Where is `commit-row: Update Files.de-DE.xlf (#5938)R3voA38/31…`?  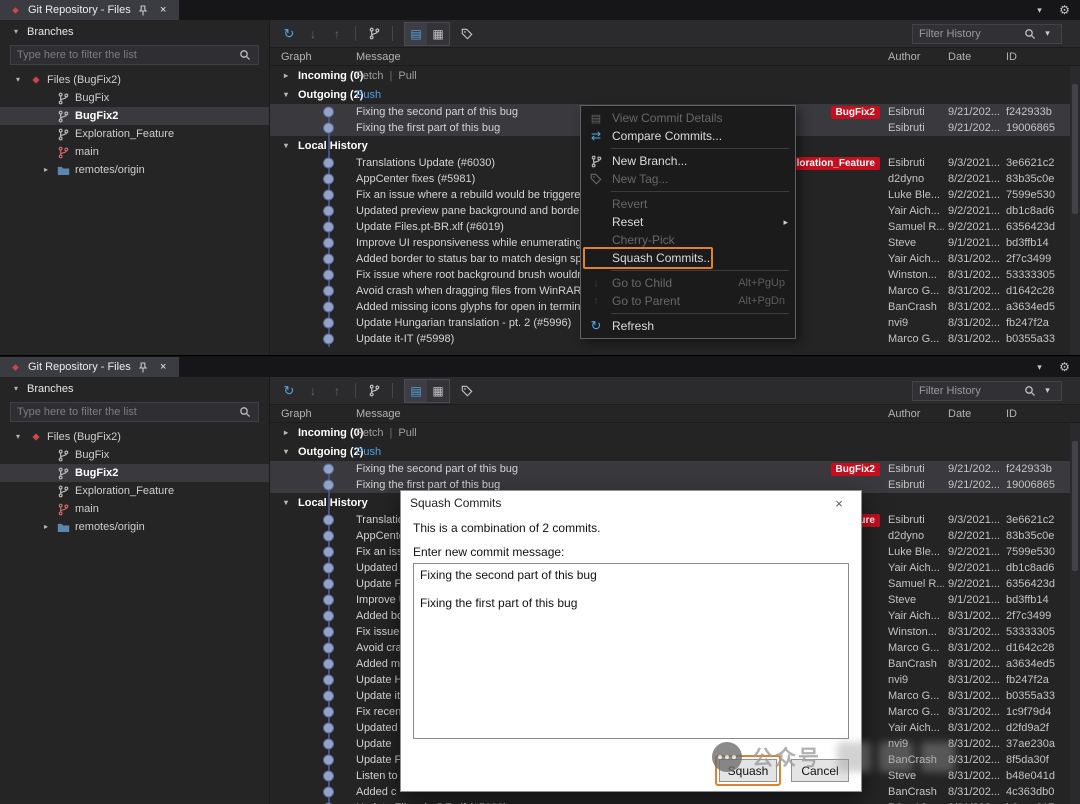 commit-row: Update Files.de-DE.xlf (#5938)R3voA38/31… is located at coordinates (670, 802).